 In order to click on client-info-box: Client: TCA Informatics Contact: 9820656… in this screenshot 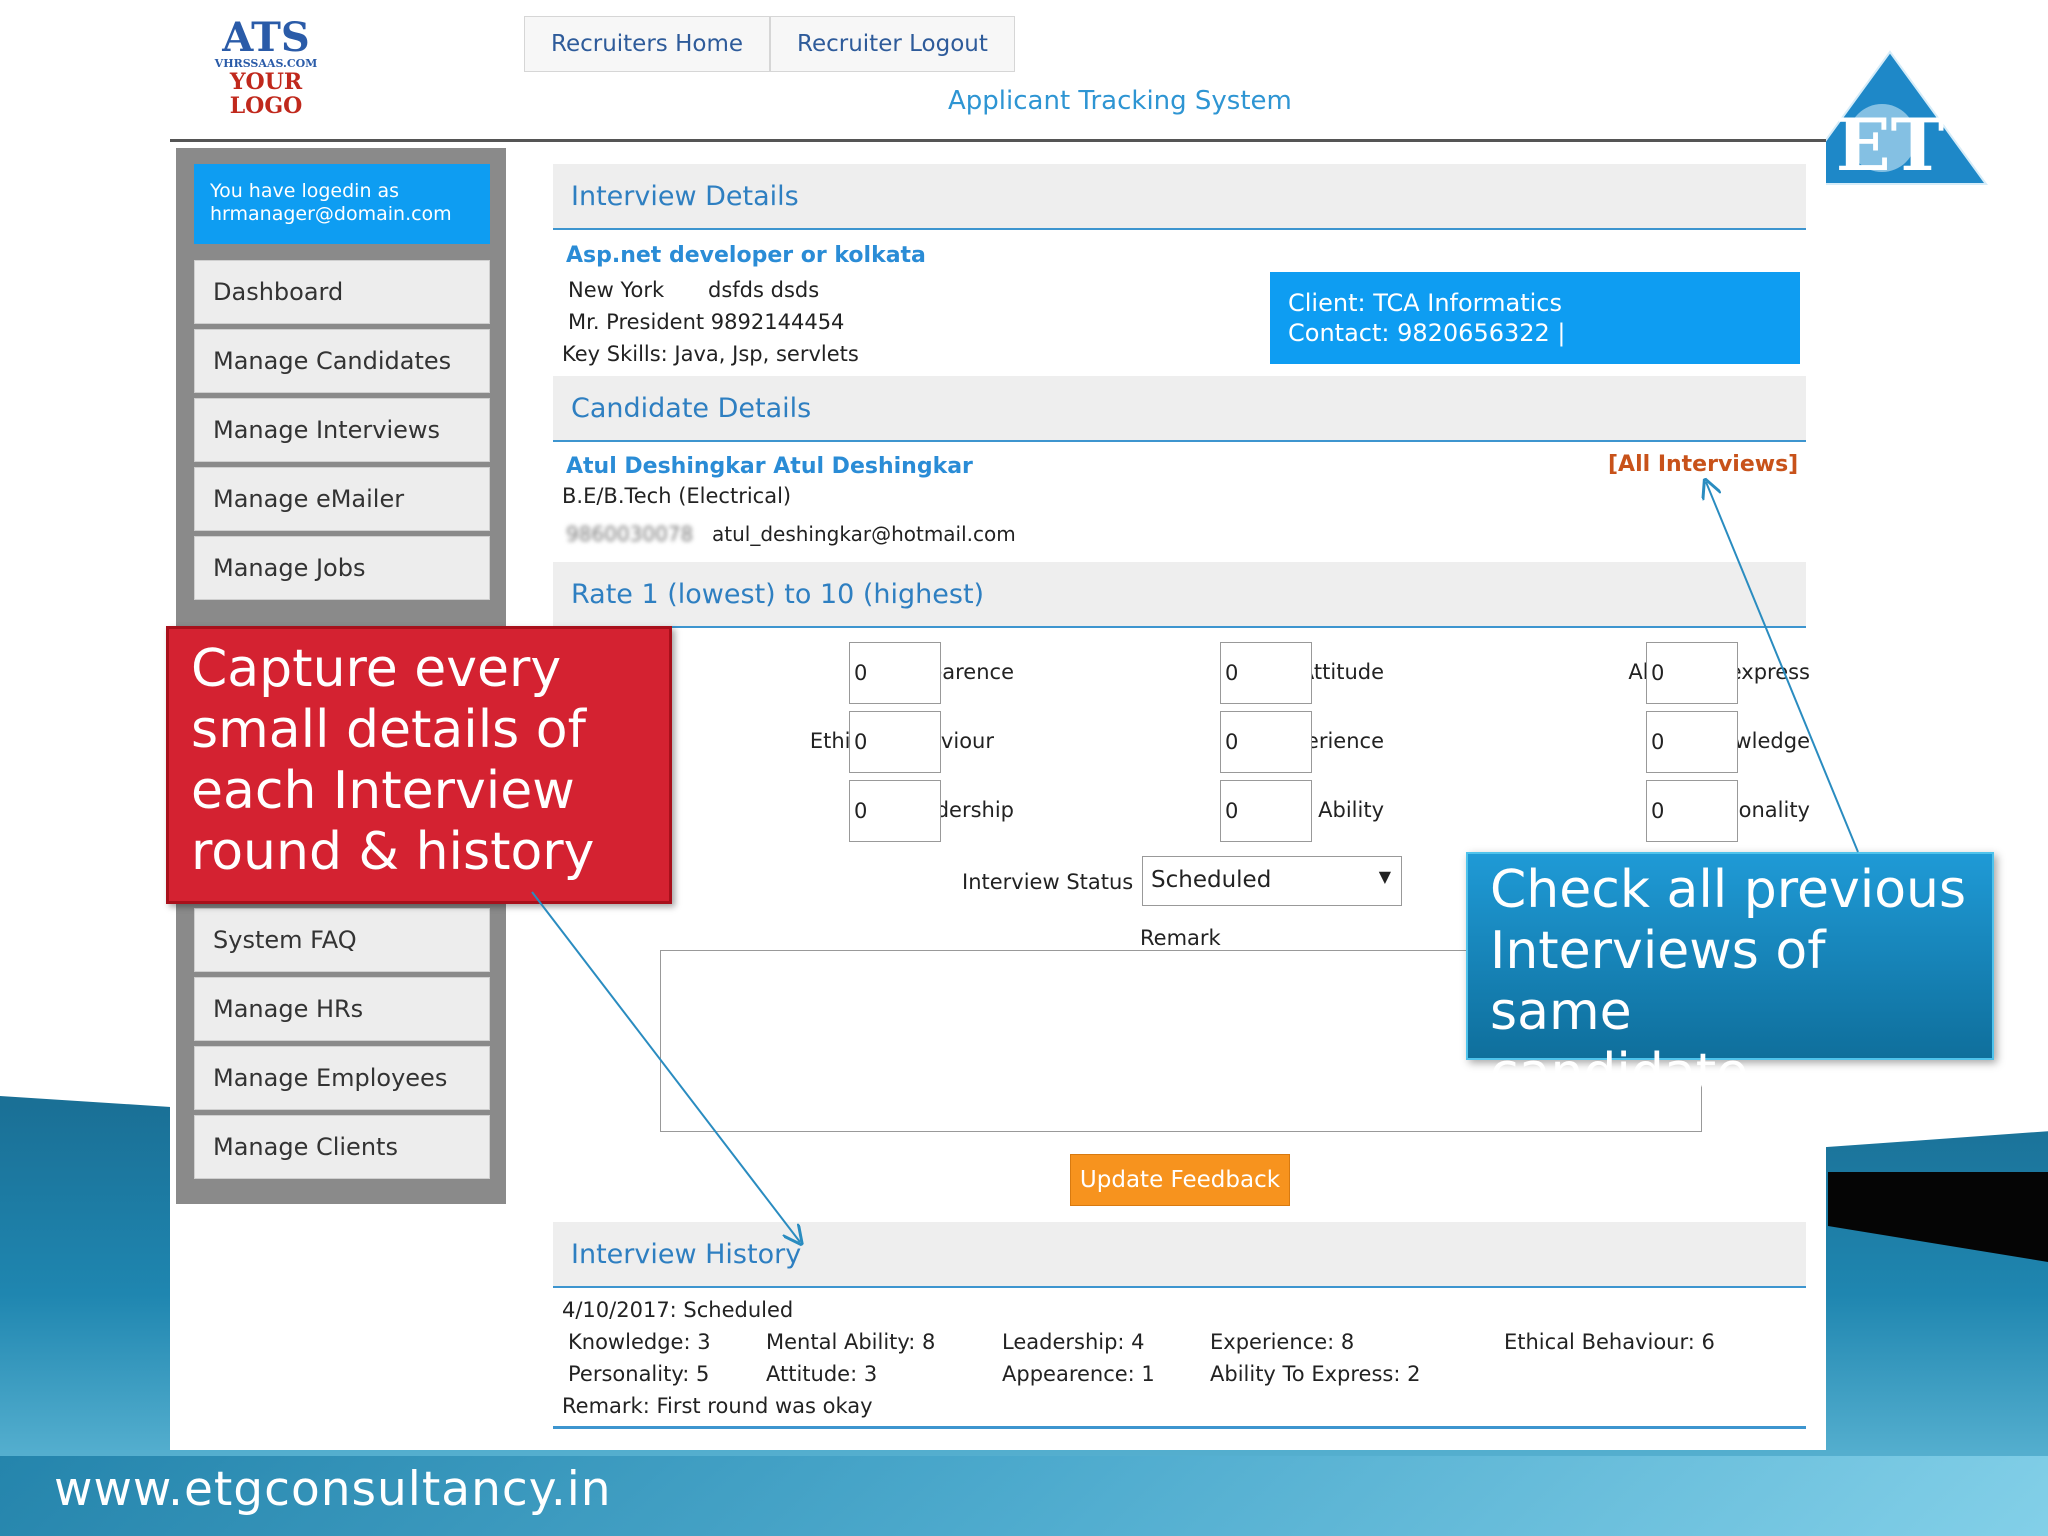, I will do `click(1535, 318)`.